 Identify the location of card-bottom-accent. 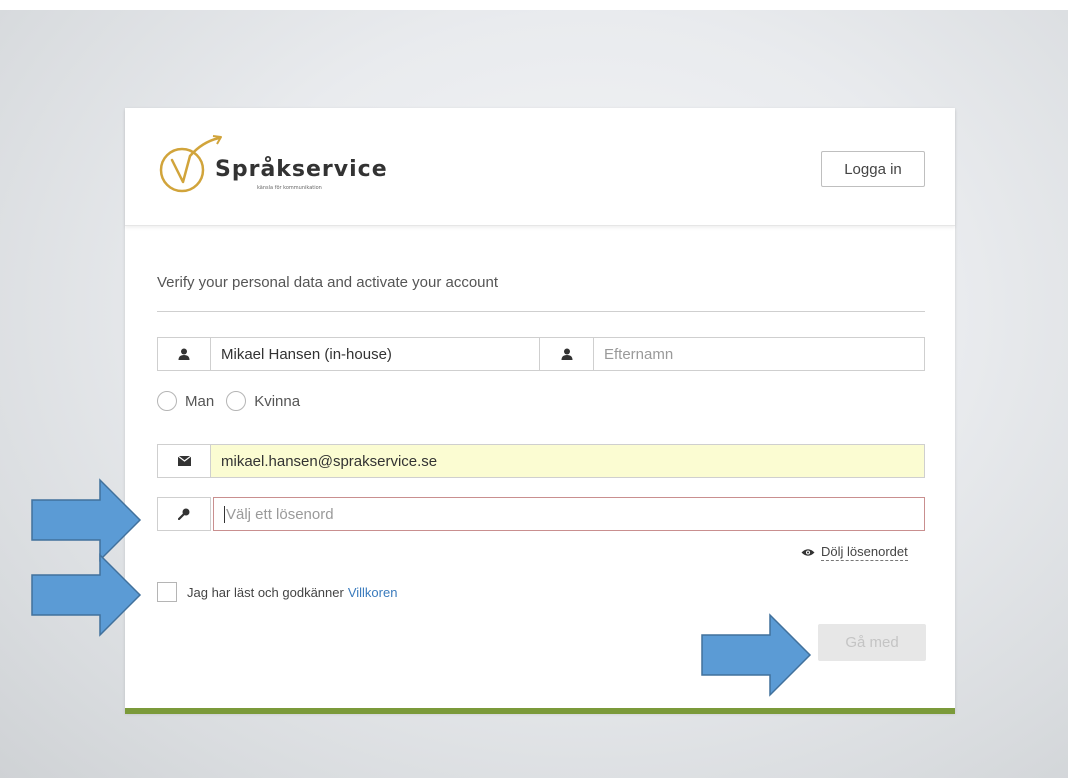
(540, 711).